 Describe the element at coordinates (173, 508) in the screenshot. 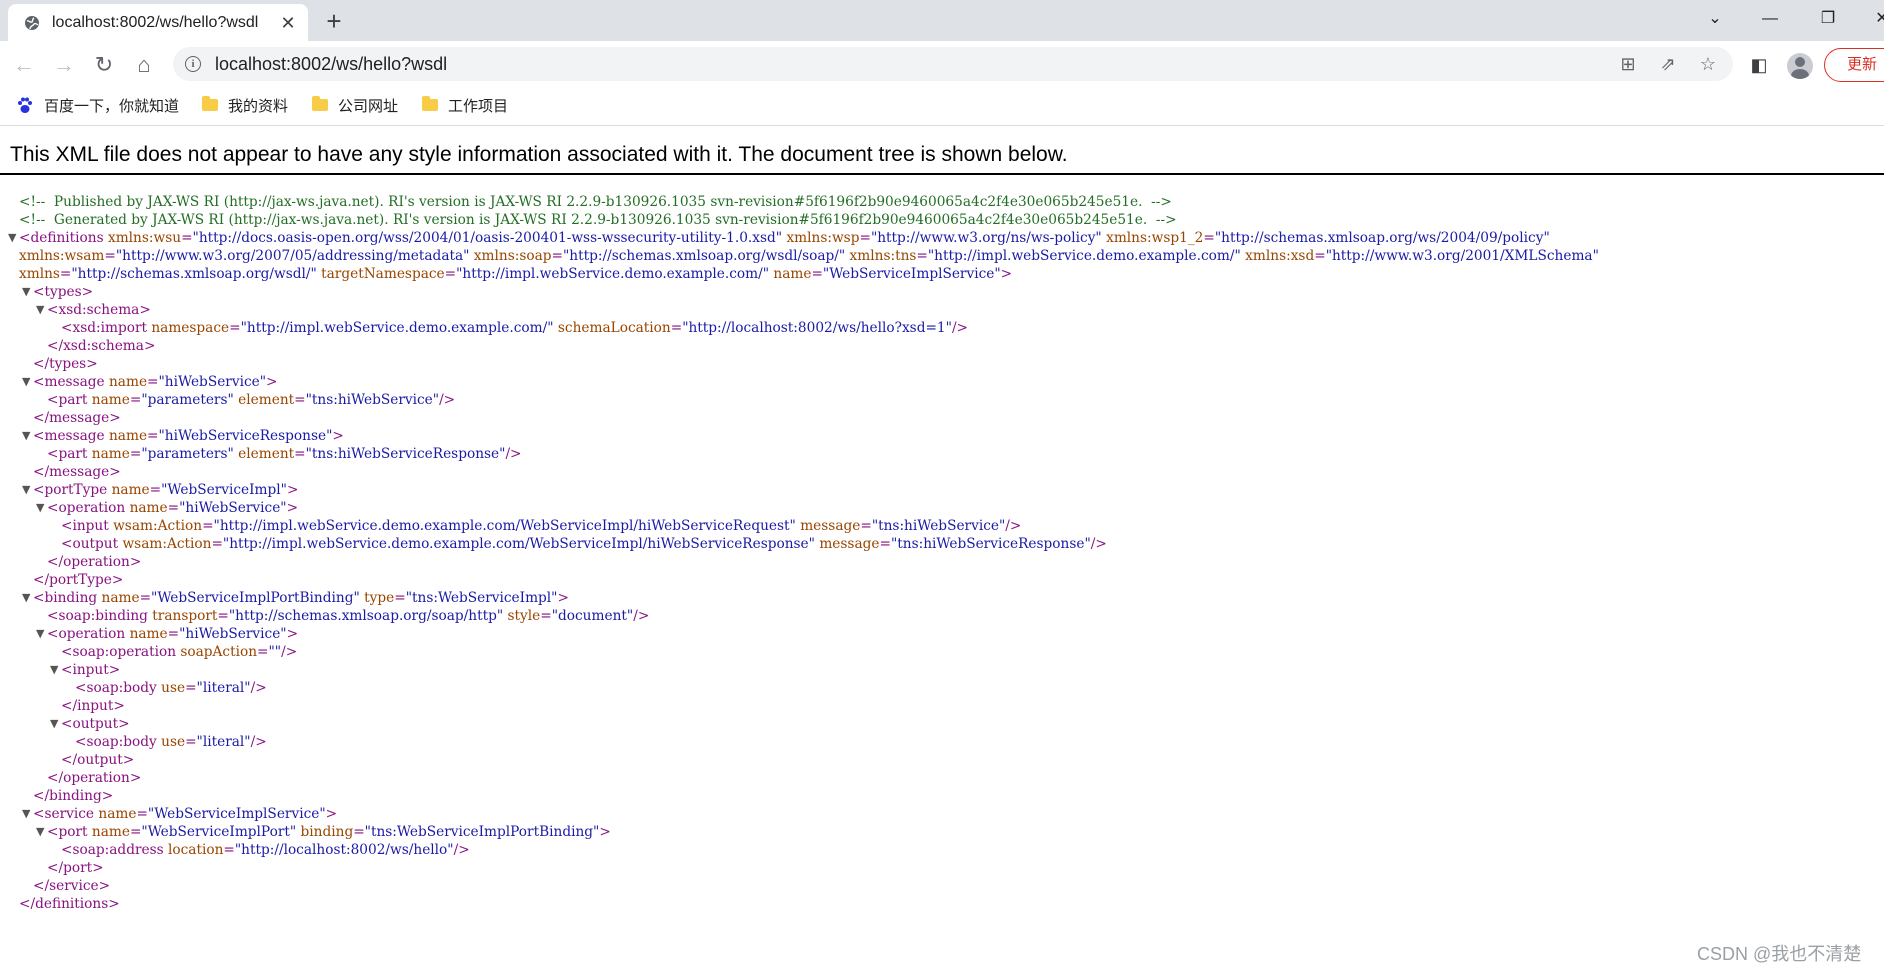

I see `xml-line-text: <operation name="hiWebService">` at that location.